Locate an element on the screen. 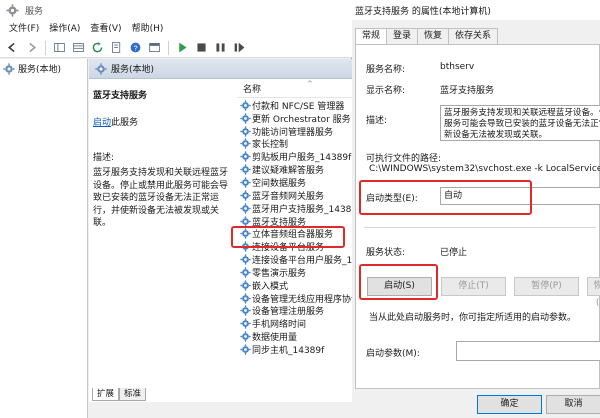  toolbar: ? is located at coordinates (176, 48).